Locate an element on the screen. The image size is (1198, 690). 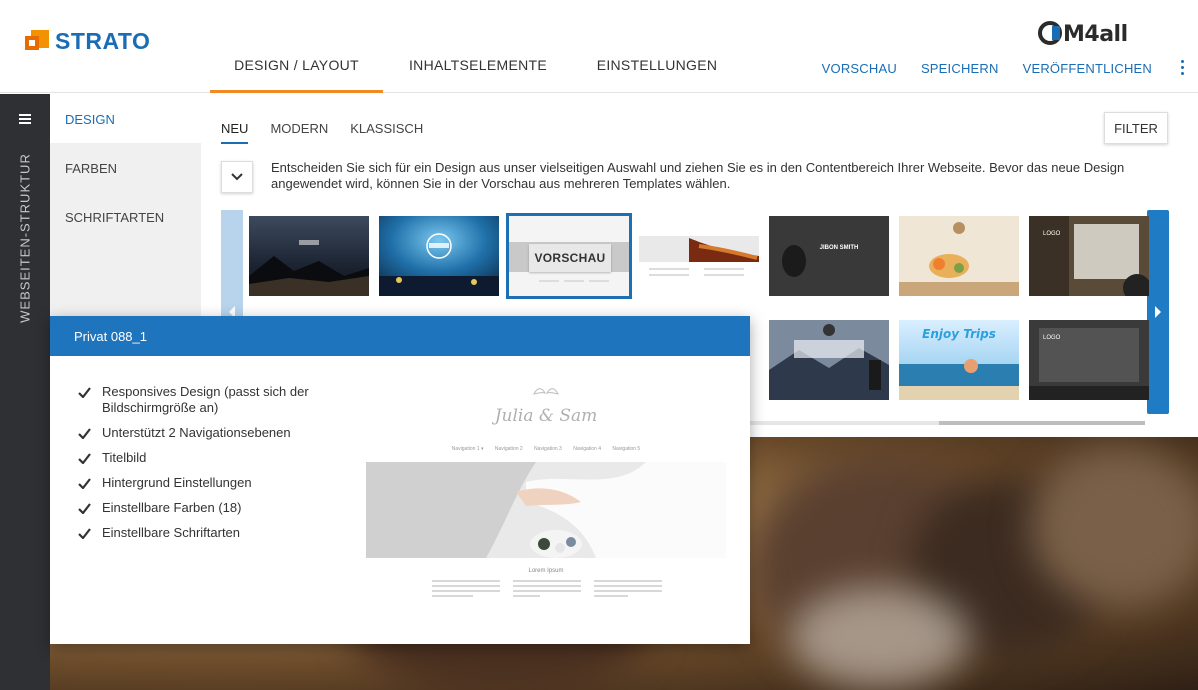
subnav-item-design: DESIGN is located at coordinates (125, 118).